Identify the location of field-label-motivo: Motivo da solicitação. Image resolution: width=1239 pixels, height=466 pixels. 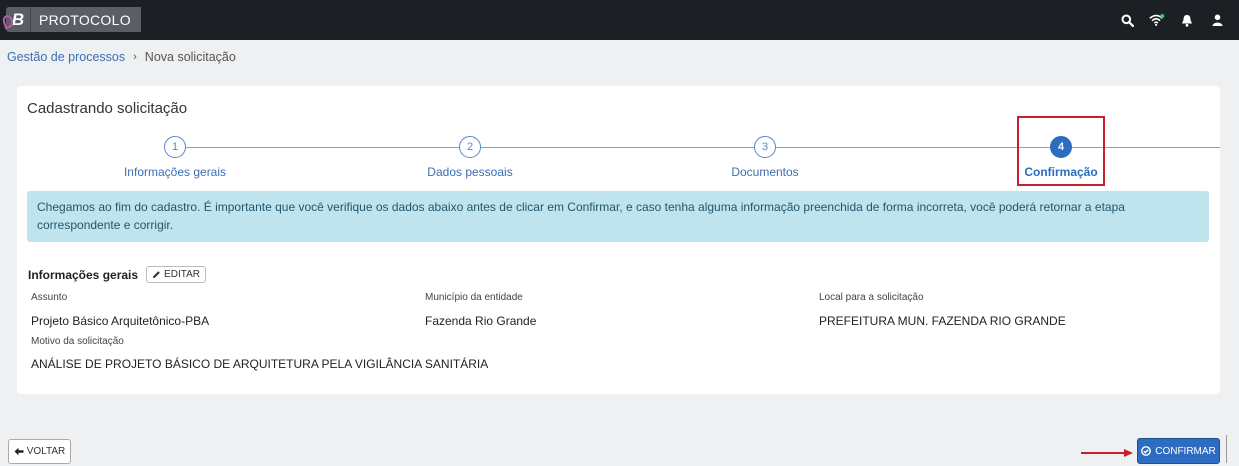
(77, 341).